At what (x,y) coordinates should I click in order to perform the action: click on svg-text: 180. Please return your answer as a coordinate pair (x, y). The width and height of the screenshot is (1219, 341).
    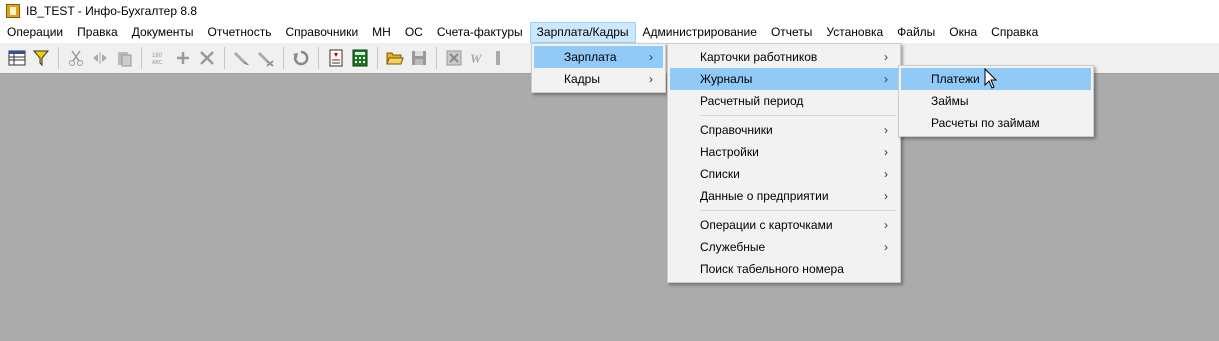
    Looking at the image, I should click on (157, 56).